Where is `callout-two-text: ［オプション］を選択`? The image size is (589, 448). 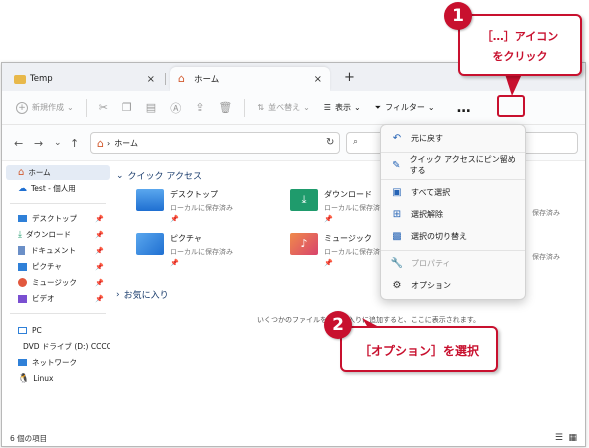 callout-two-text: ［オプション］を選択 is located at coordinates (418, 351).